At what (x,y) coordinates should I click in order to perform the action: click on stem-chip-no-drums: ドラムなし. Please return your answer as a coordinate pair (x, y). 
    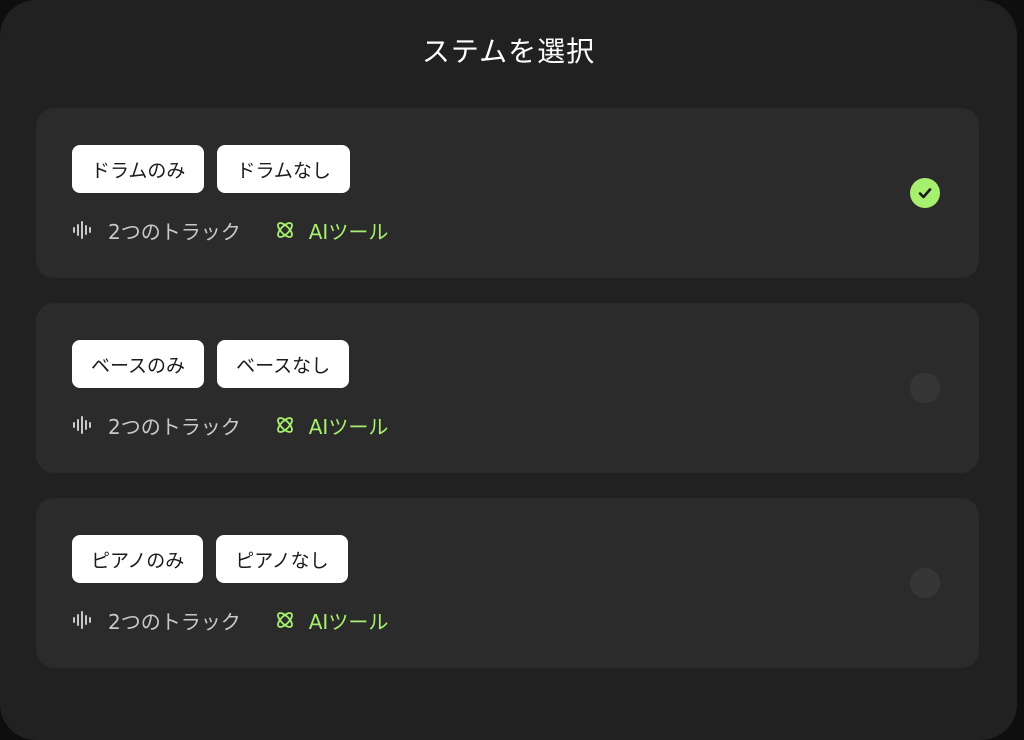
    Looking at the image, I should click on (283, 169).